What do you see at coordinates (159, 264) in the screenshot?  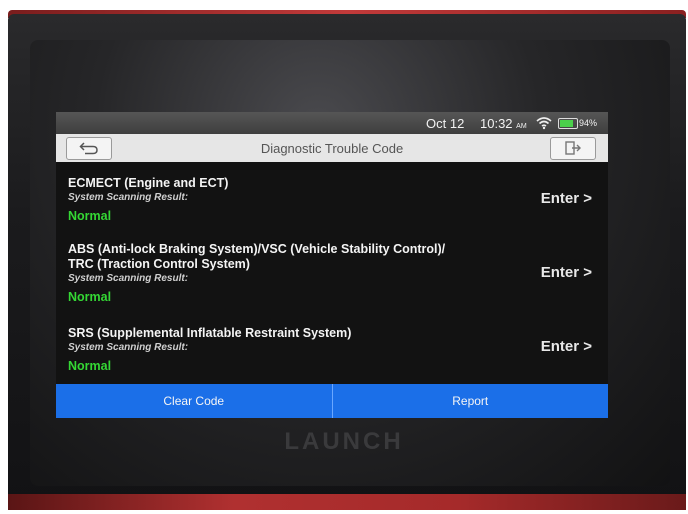 I see `system-title-line2: TRC (Traction Control System)` at bounding box center [159, 264].